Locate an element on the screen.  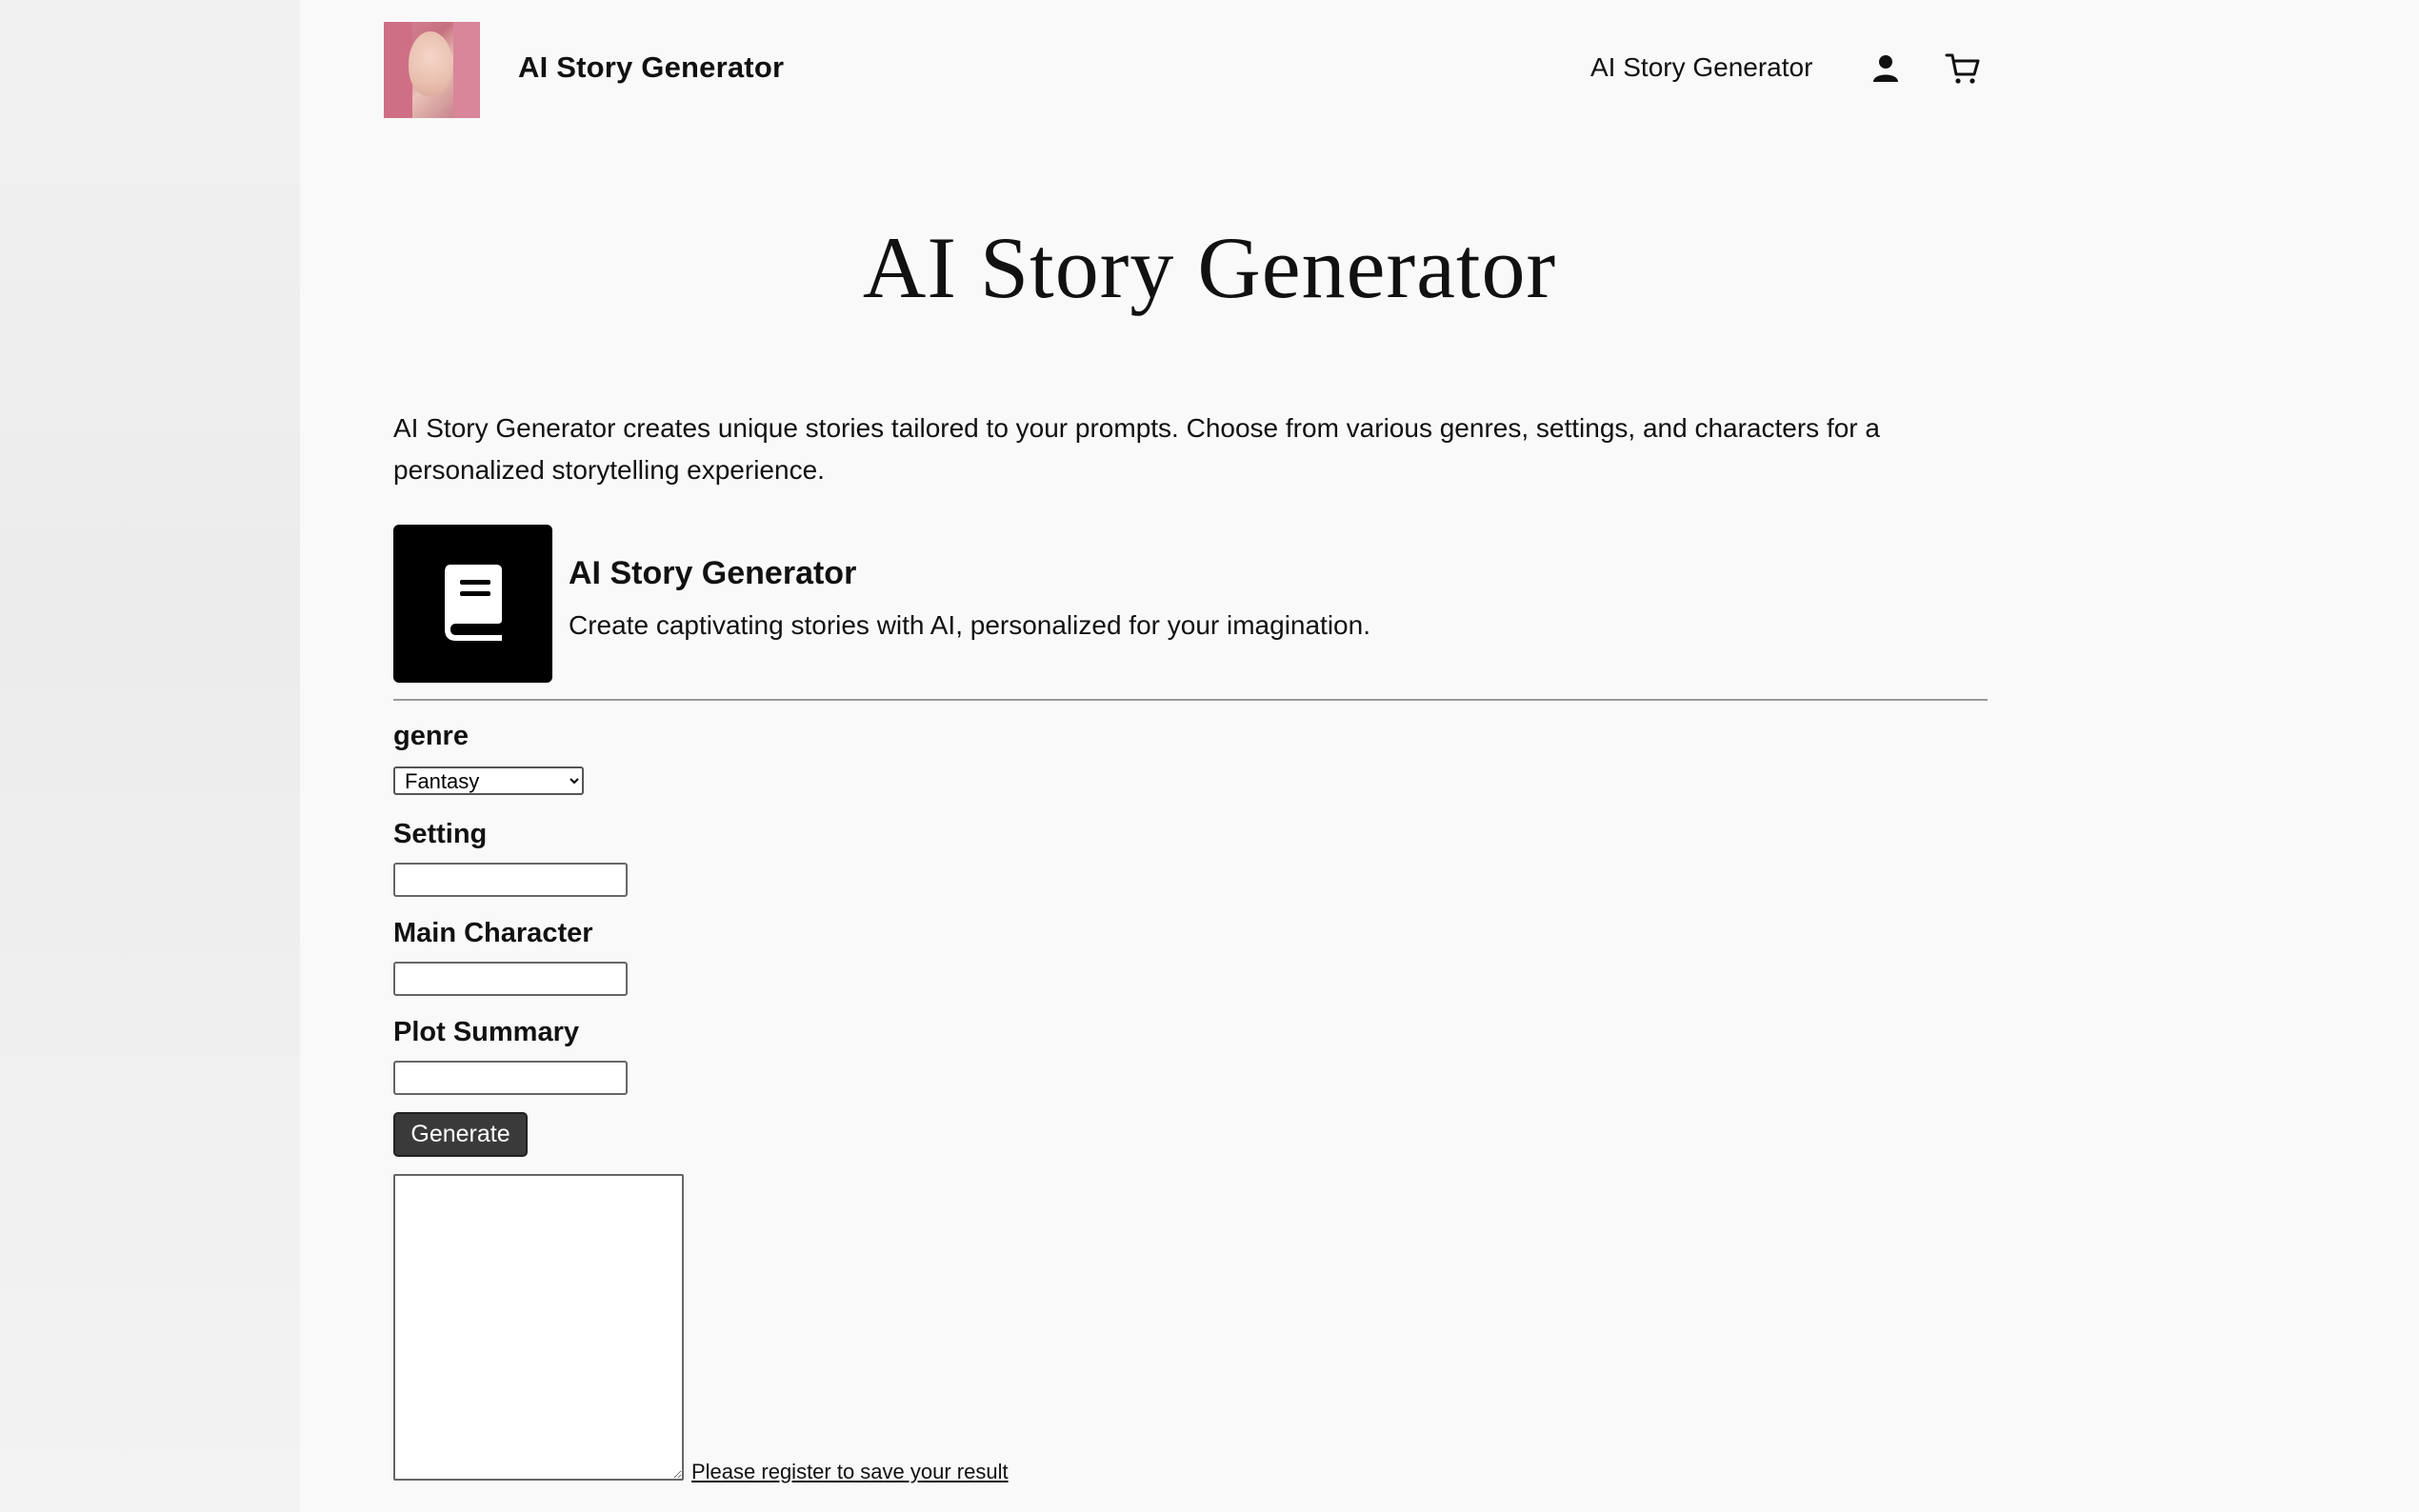
tool-title: AI Story Generator is located at coordinates (713, 573).